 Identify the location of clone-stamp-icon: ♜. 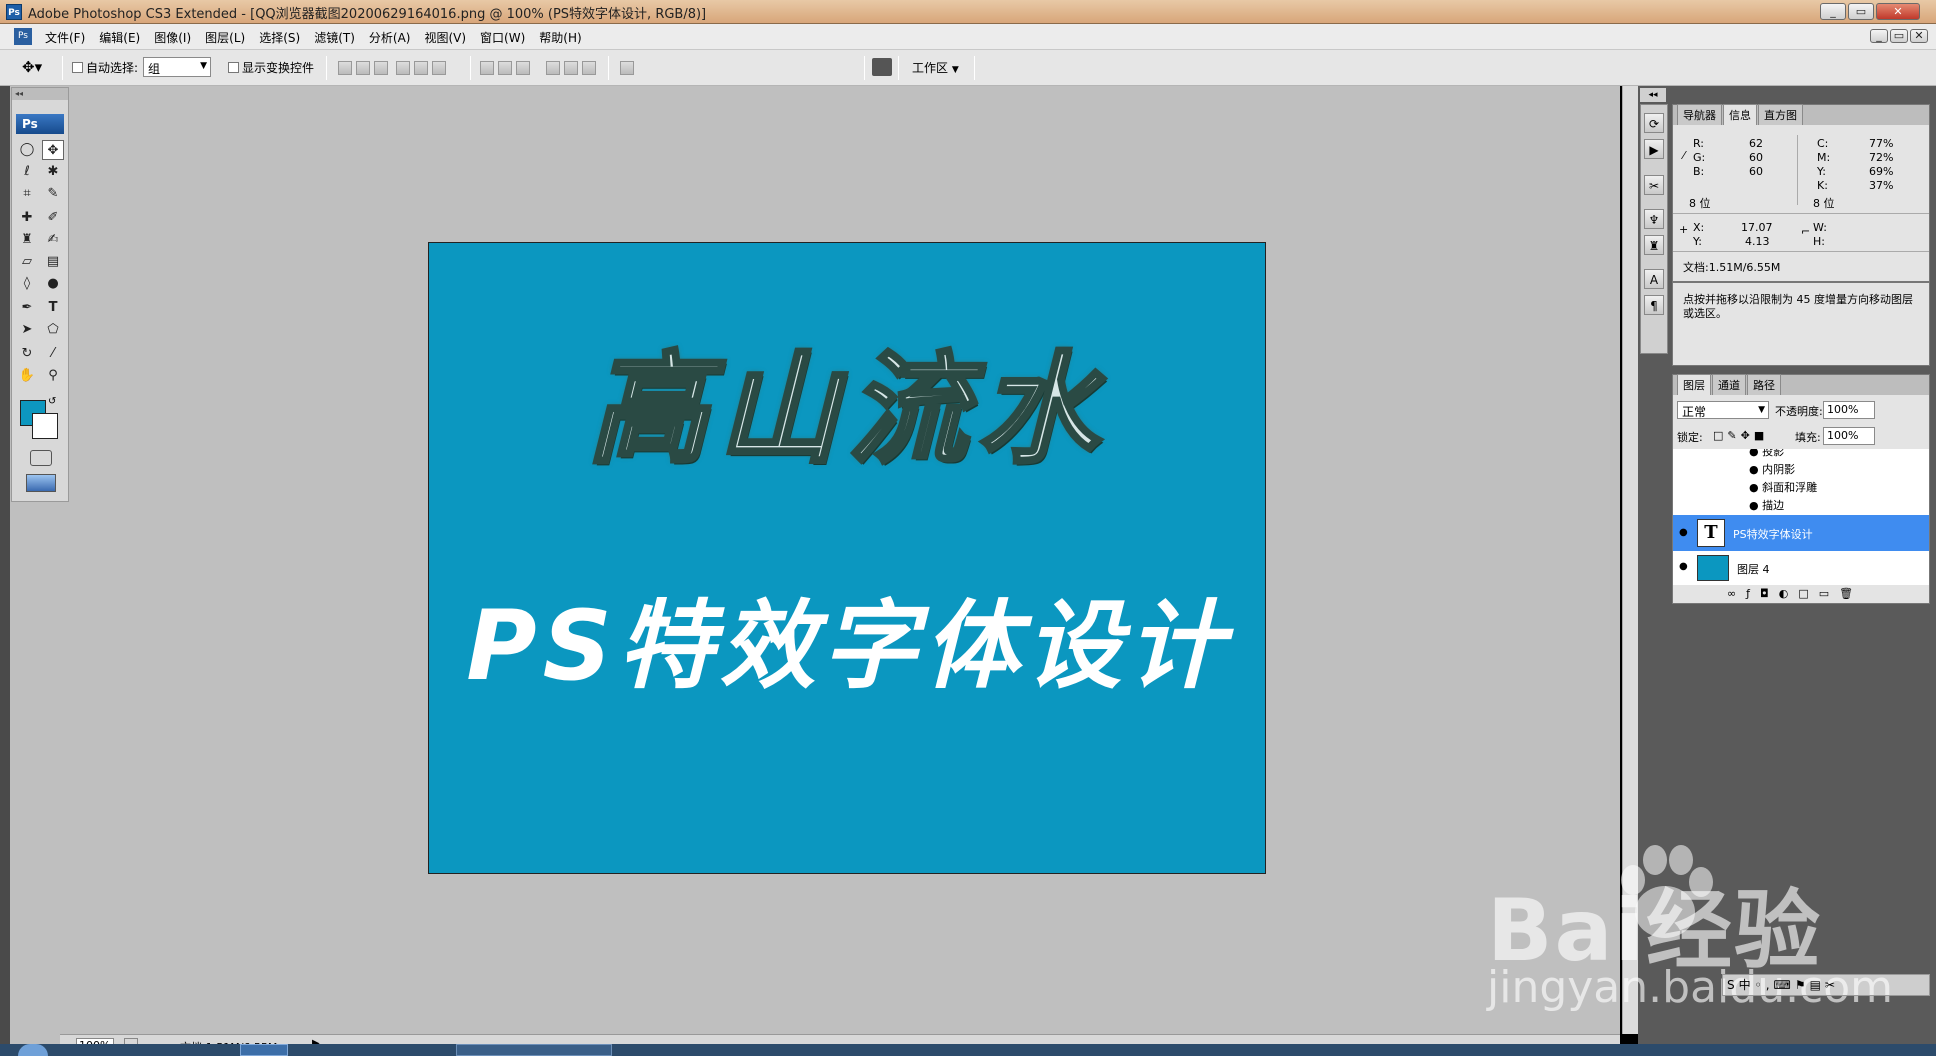
(27, 240).